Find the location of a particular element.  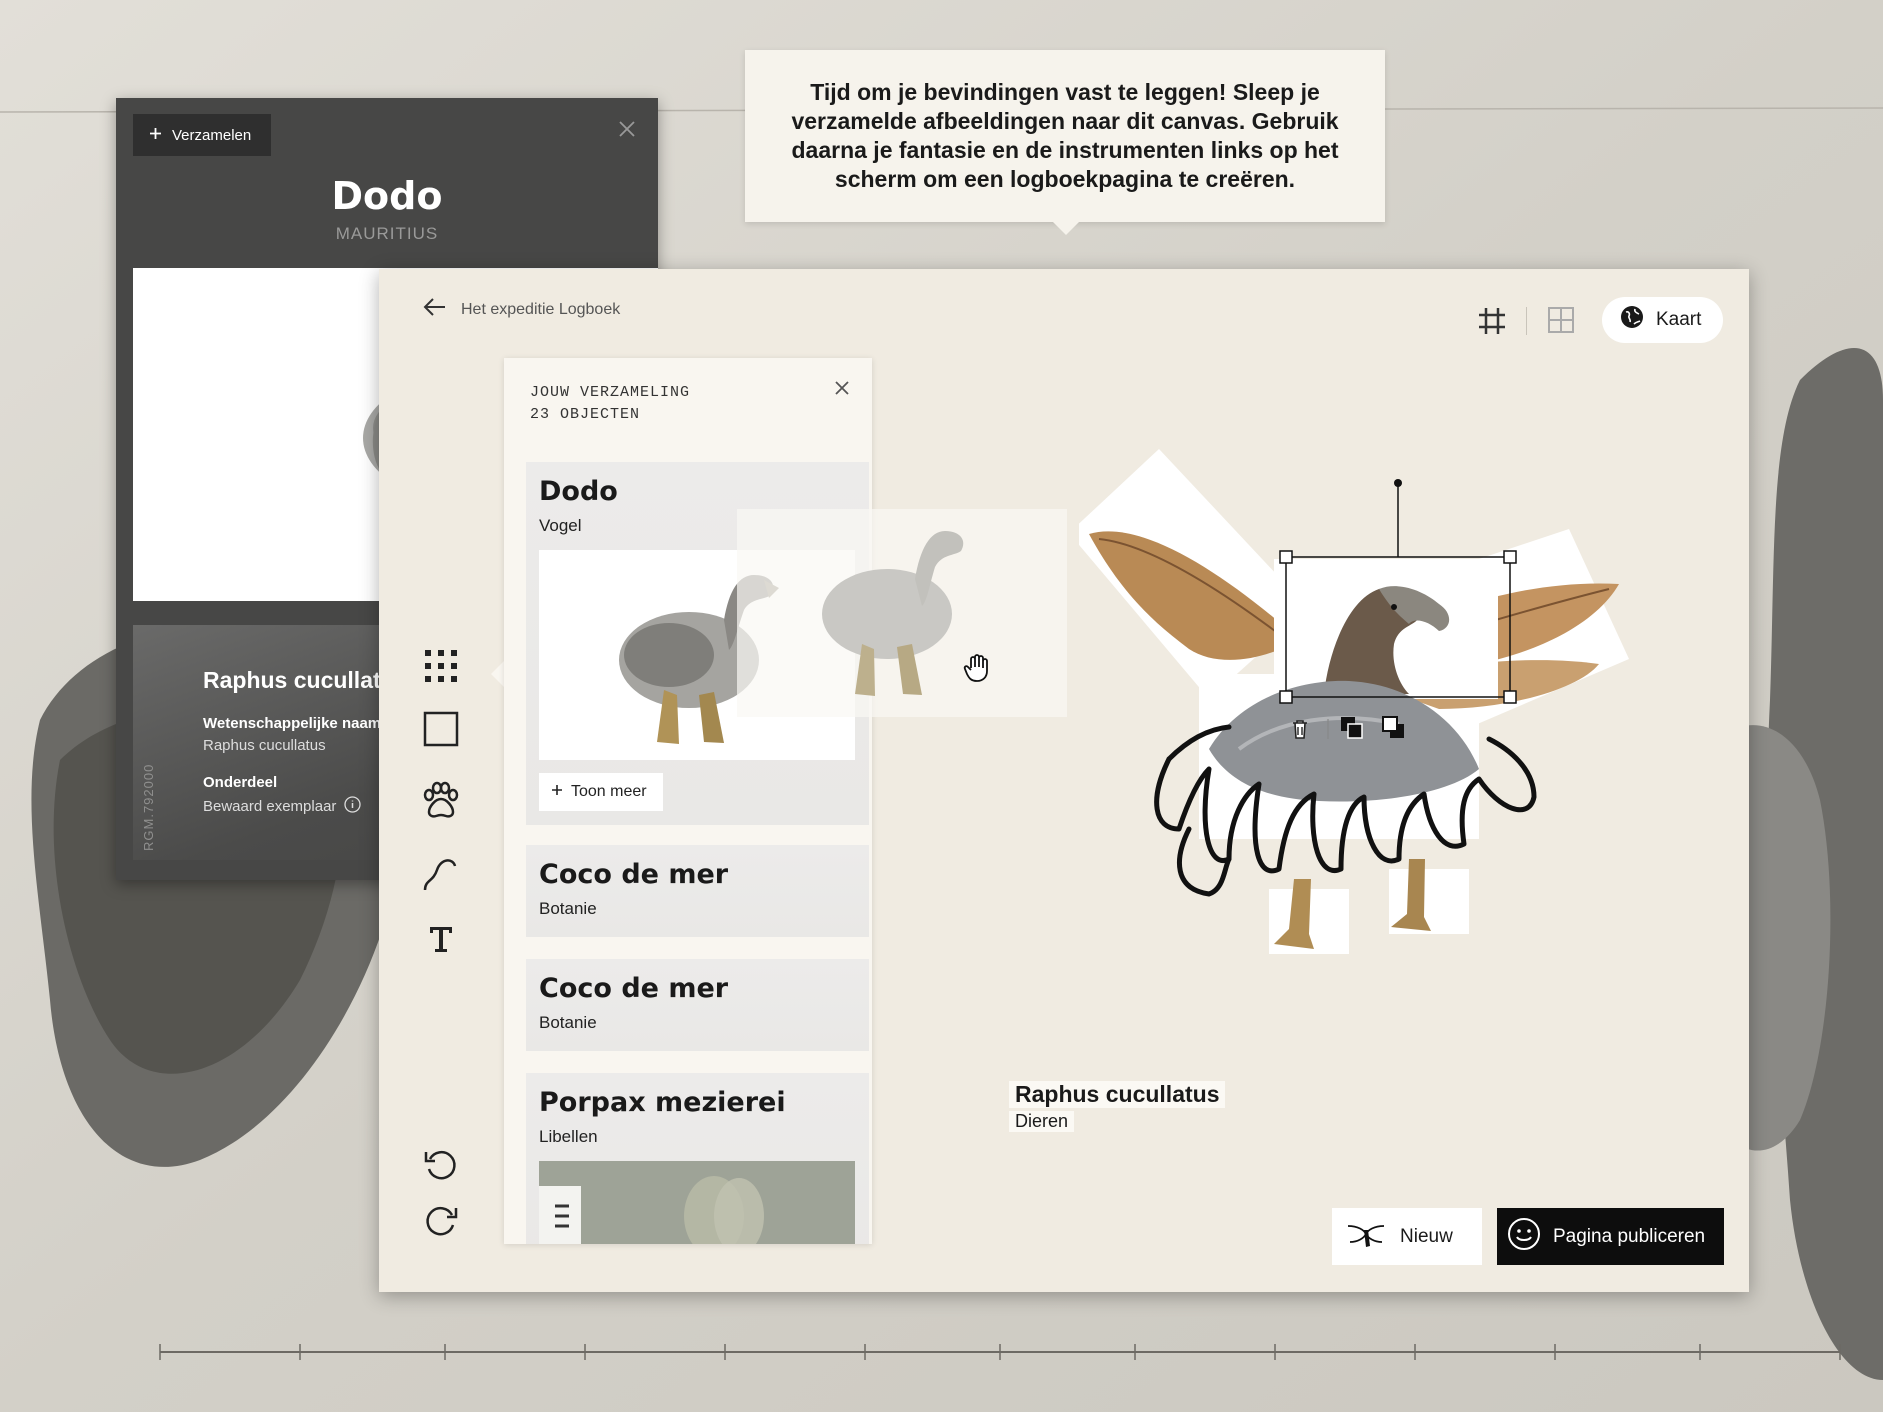

tooltip-arrow is located at coordinates (1066, 228).